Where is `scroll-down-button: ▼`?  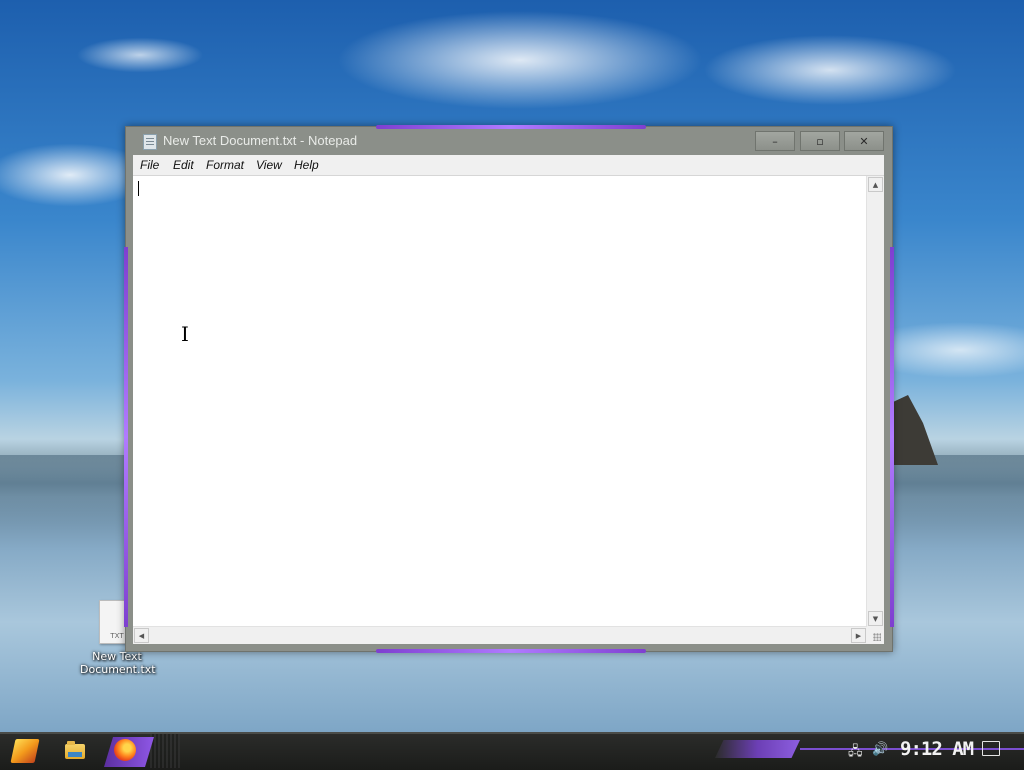
scroll-down-button: ▼ is located at coordinates (875, 618).